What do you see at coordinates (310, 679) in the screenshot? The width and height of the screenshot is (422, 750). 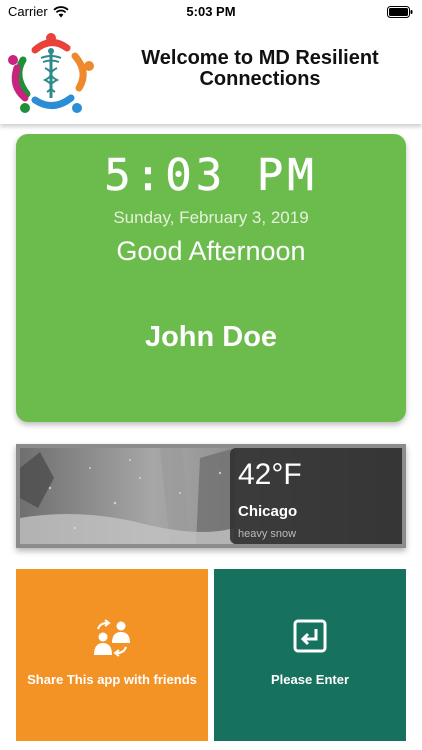 I see `please-enter-label: Please Enter` at bounding box center [310, 679].